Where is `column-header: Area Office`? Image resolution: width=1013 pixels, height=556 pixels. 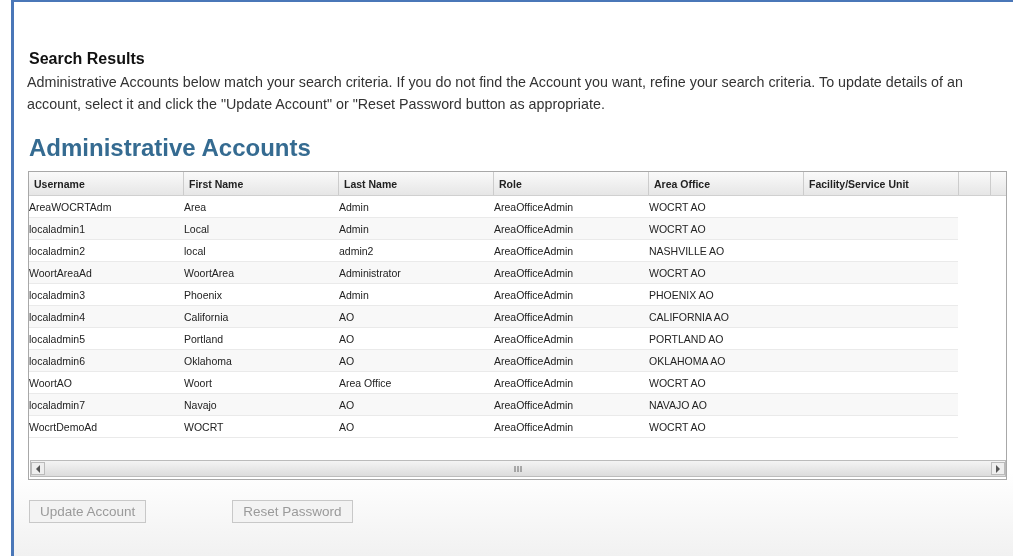 column-header: Area Office is located at coordinates (726, 183).